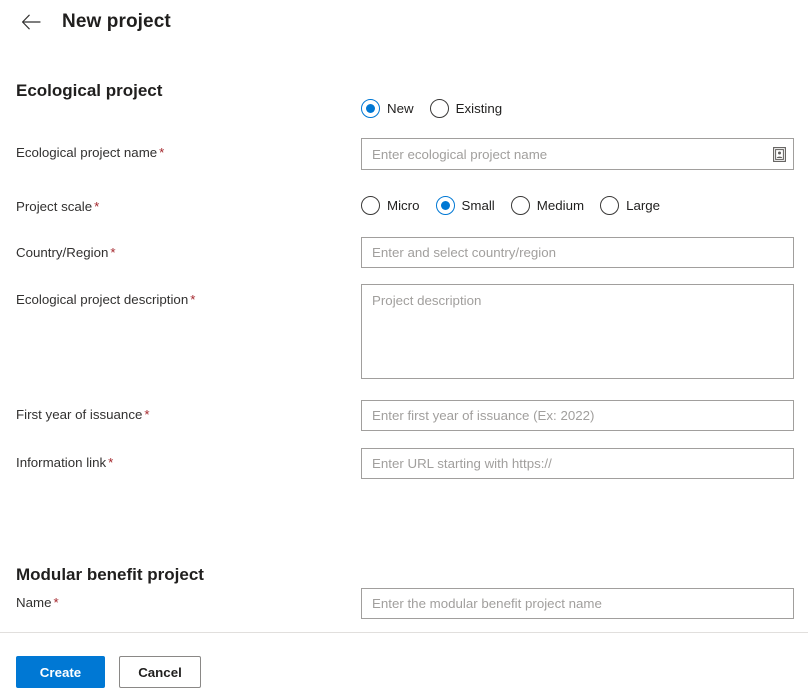 The width and height of the screenshot is (808, 691). What do you see at coordinates (445, 205) in the screenshot?
I see `radio-mark-small` at bounding box center [445, 205].